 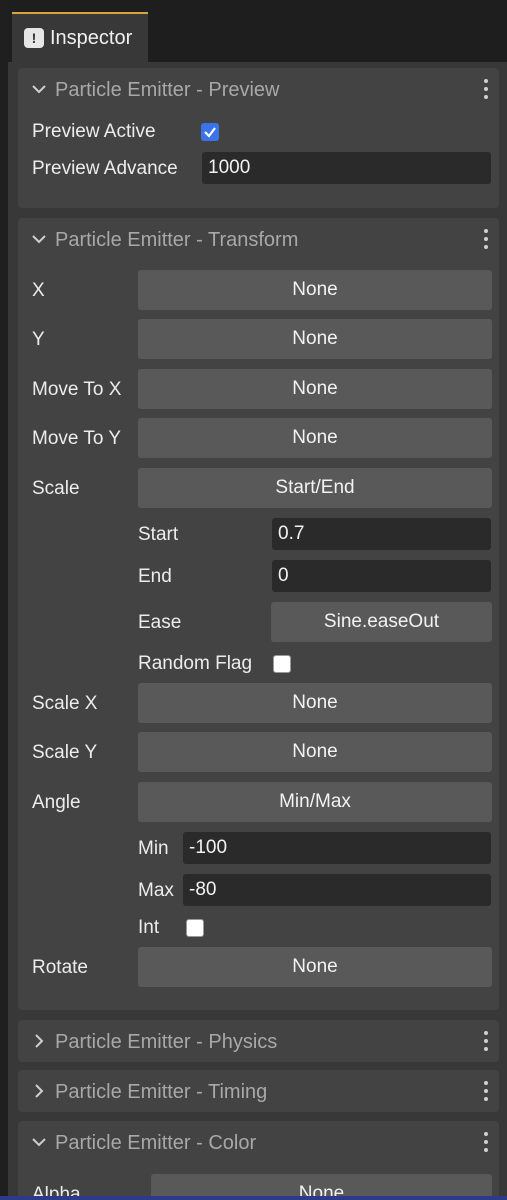 What do you see at coordinates (315, 389) in the screenshot?
I see `move-to-x-button: None` at bounding box center [315, 389].